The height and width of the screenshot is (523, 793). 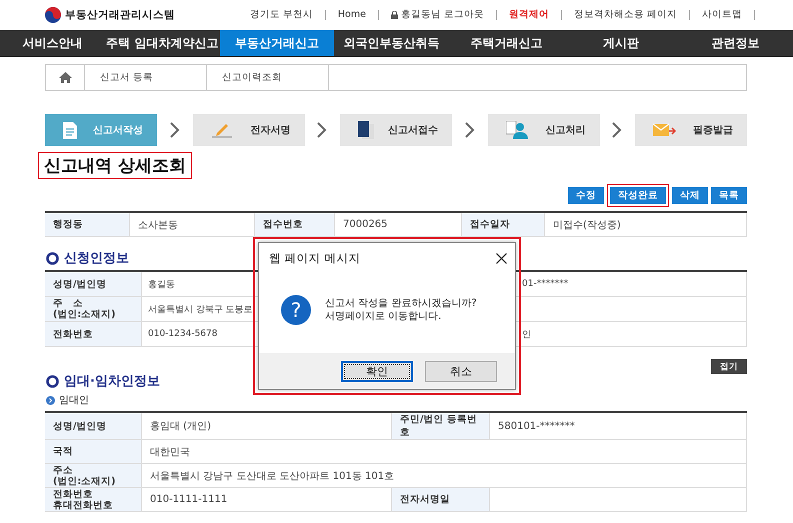 What do you see at coordinates (394, 15) in the screenshot?
I see `lock-icon` at bounding box center [394, 15].